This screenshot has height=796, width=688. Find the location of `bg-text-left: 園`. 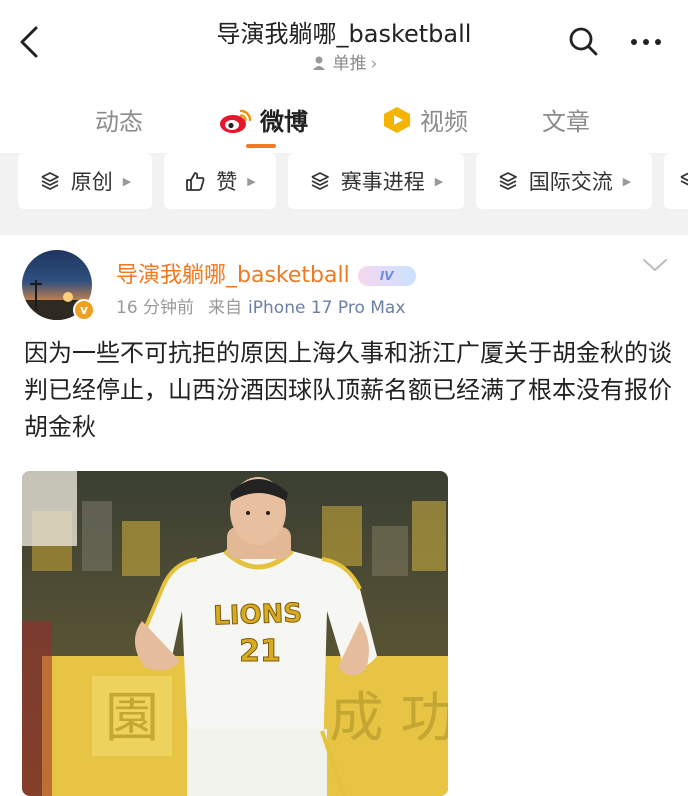

bg-text-left: 園 is located at coordinates (132, 717).